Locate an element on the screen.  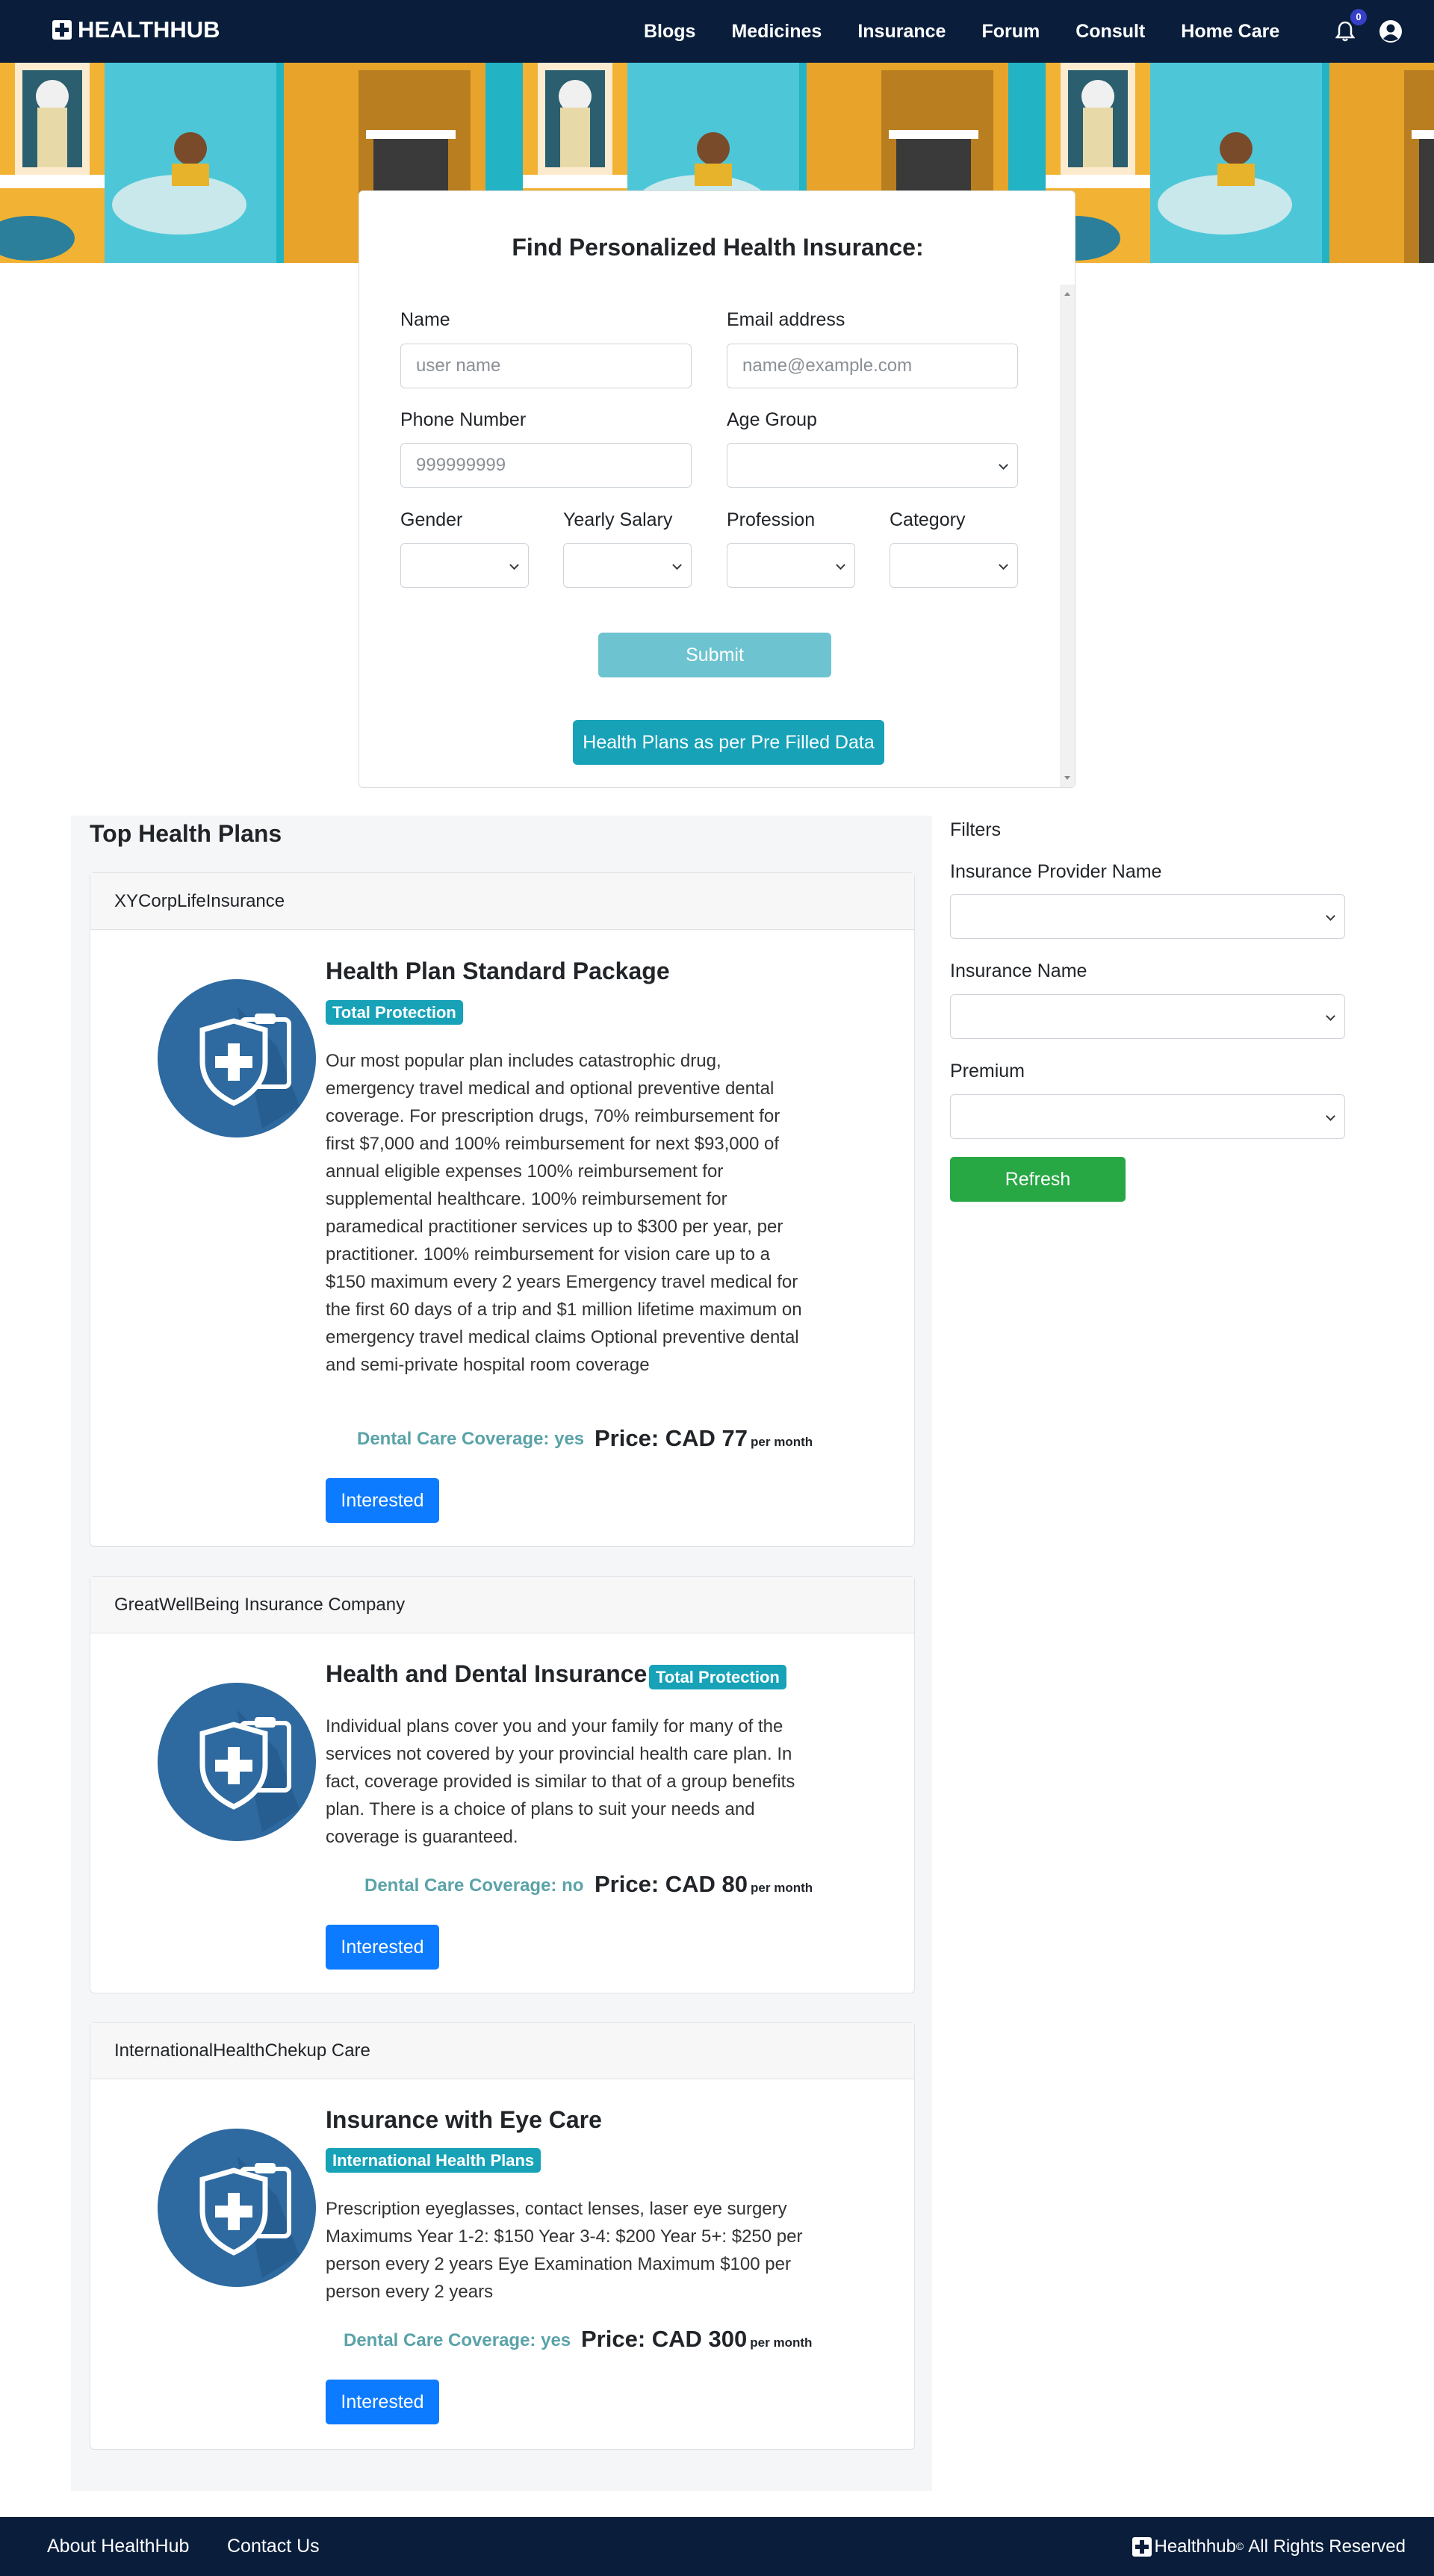
footer-brand: Healthhub is located at coordinates (1195, 2547).